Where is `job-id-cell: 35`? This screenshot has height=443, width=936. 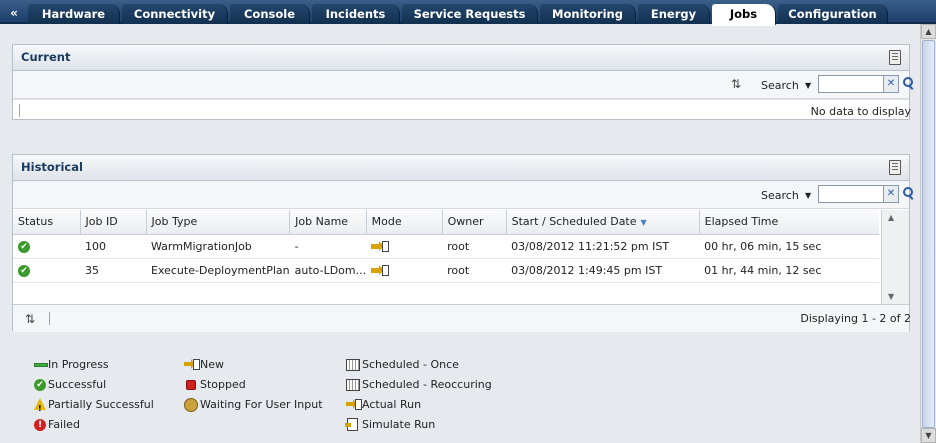
job-id-cell: 35 is located at coordinates (113, 270).